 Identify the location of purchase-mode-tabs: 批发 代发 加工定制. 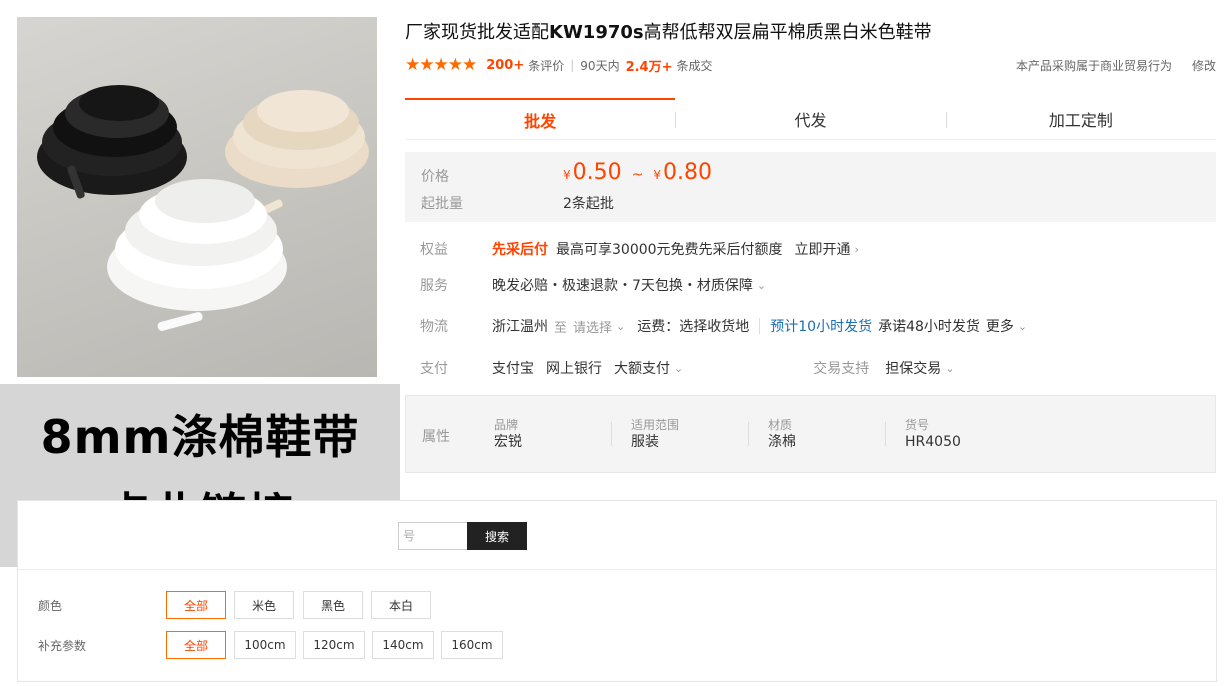
(810, 119).